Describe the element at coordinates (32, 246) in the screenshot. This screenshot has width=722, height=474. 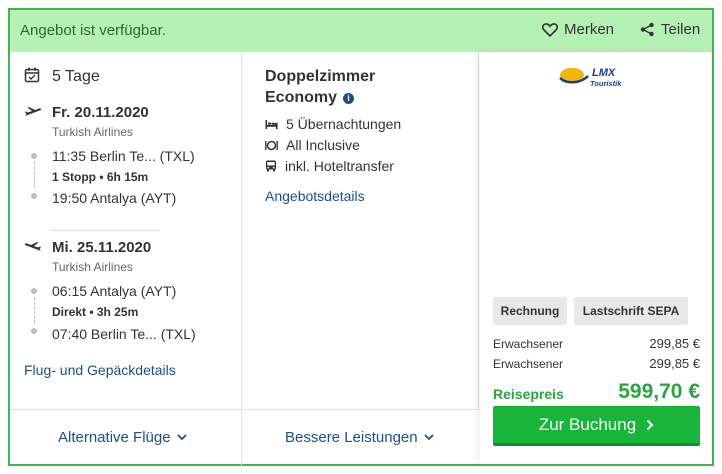
I see `plane-arrival-icon` at that location.